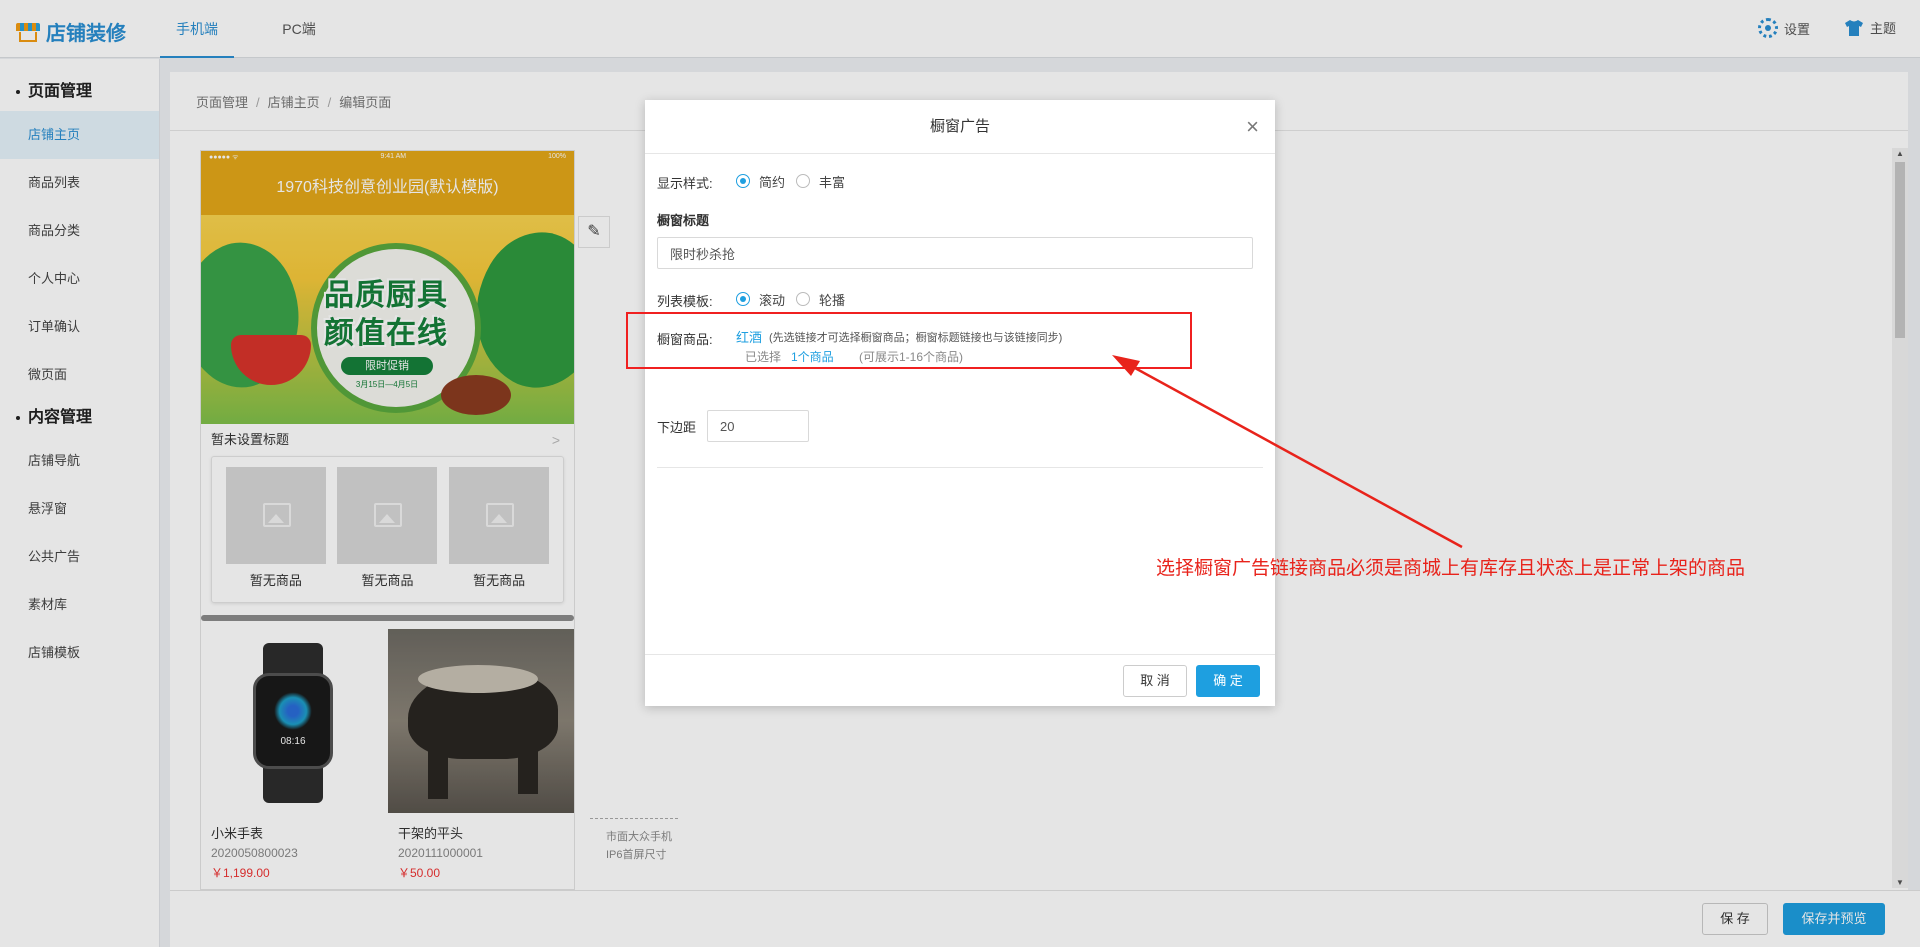 The height and width of the screenshot is (947, 1920). Describe the element at coordinates (743, 181) in the screenshot. I see `radio-simple` at that location.